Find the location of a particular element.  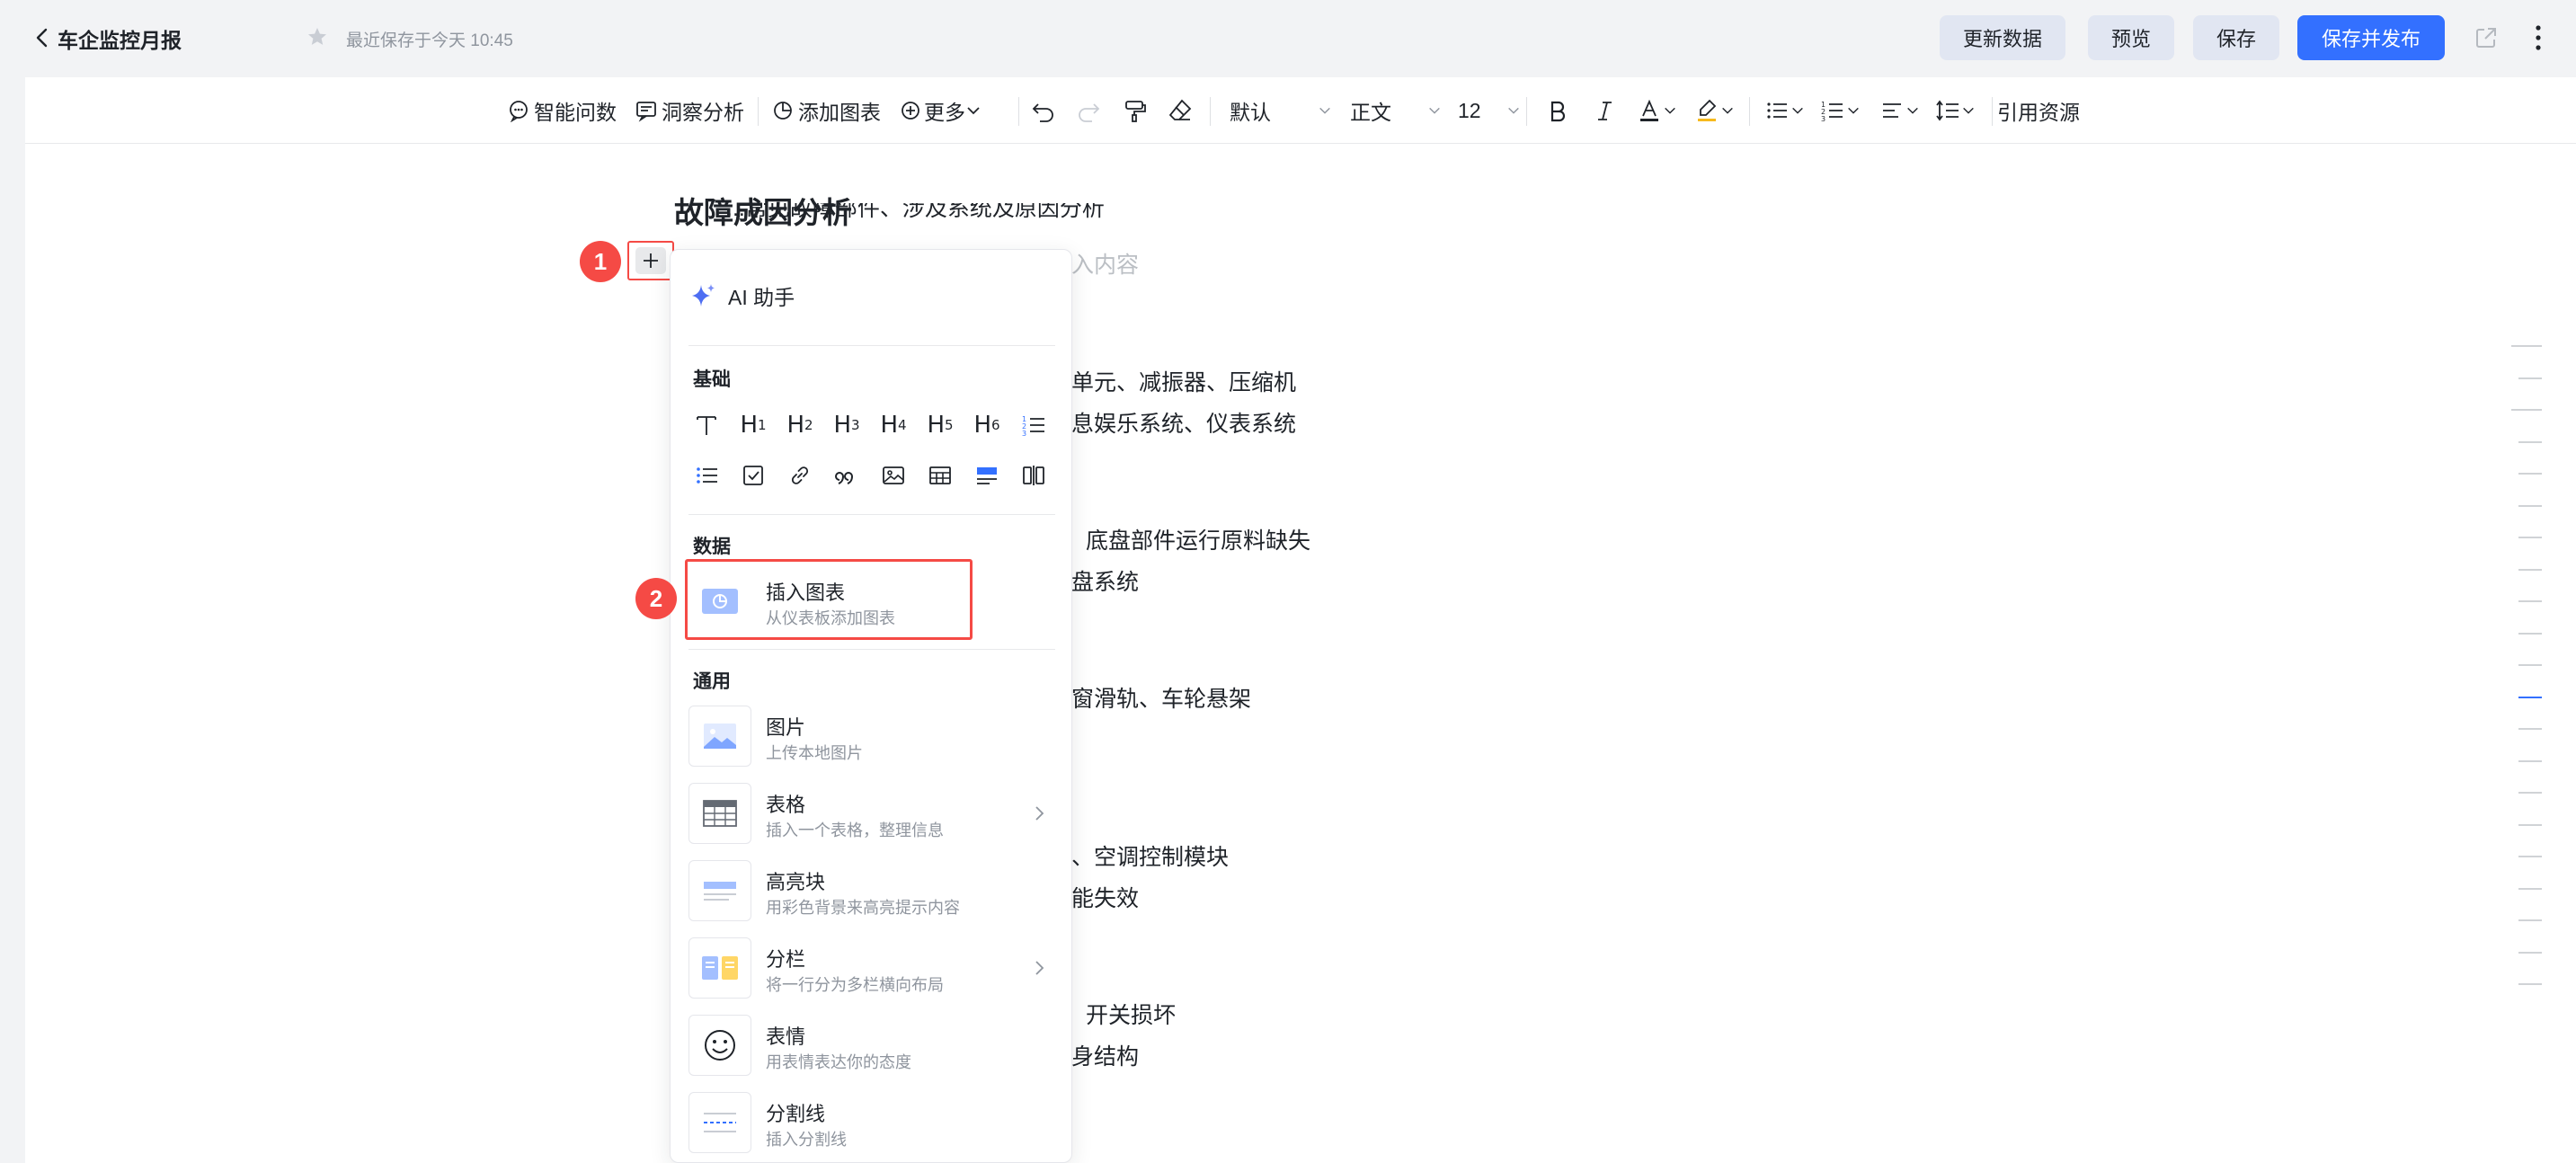

paragraph-line: 息娱乐系统、仪表系统 is located at coordinates (1183, 422).